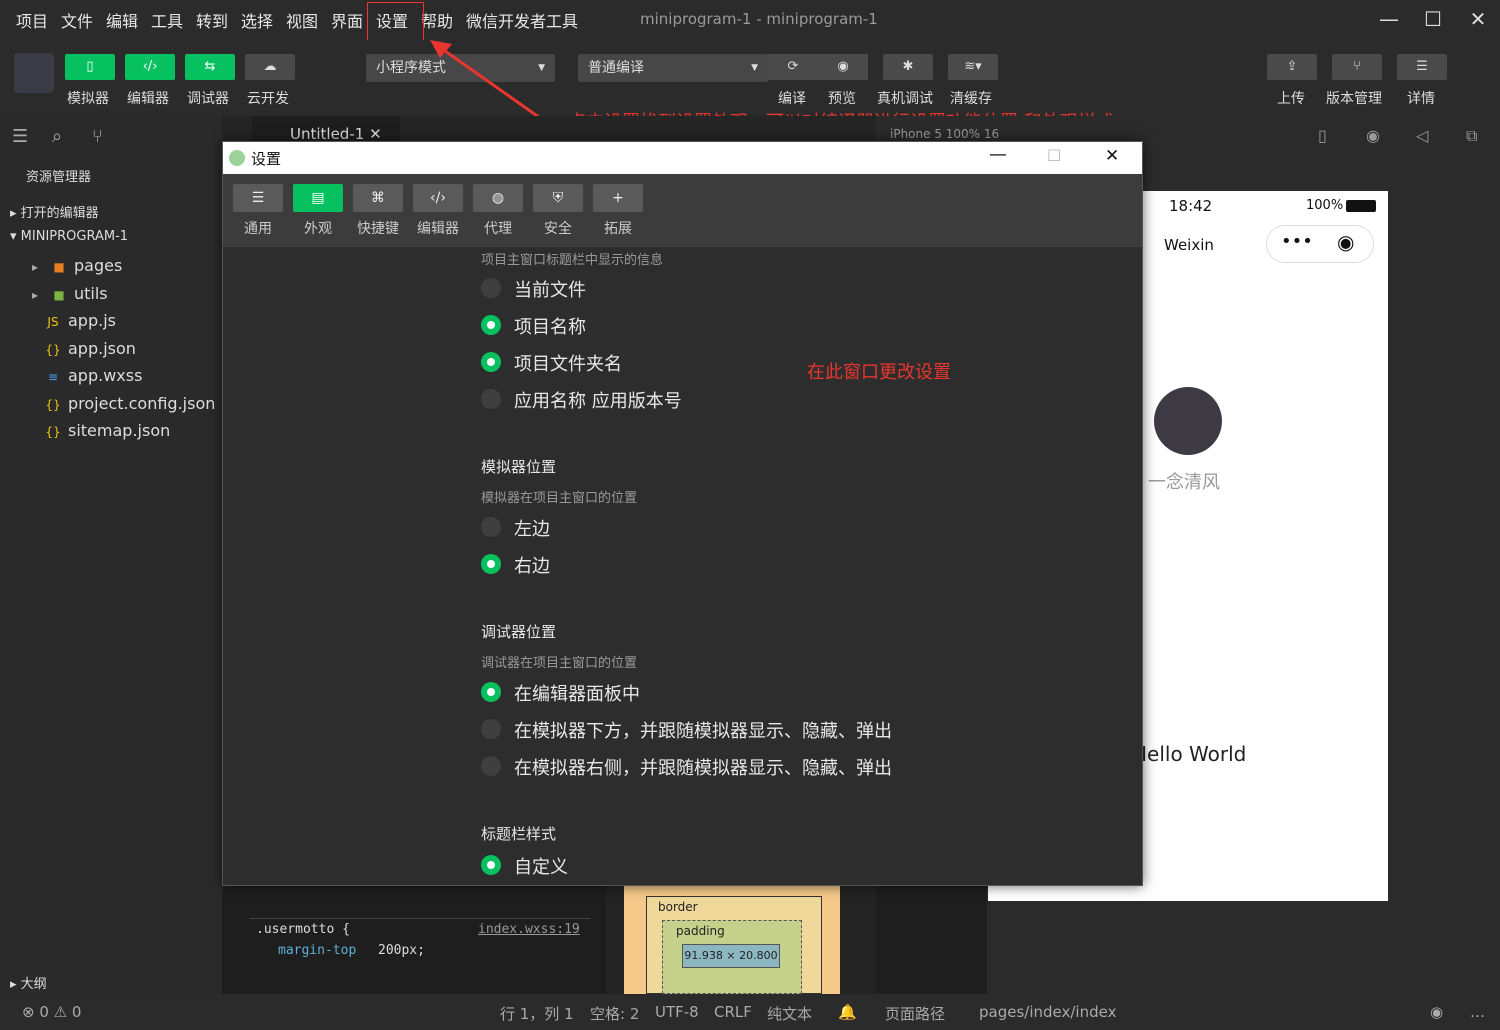 The image size is (1500, 1030). What do you see at coordinates (93, 375) in the screenshot?
I see `tree-item-app-wxss: ≡ app.wxss` at bounding box center [93, 375].